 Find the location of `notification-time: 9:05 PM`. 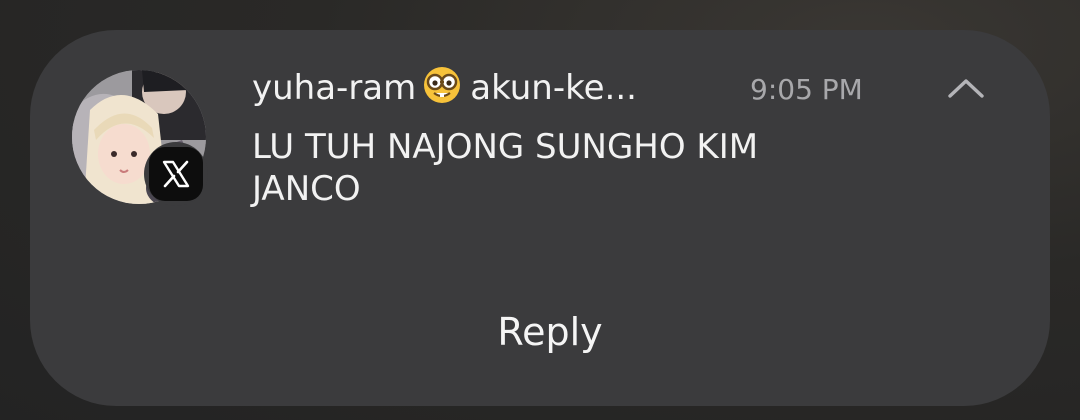

notification-time: 9:05 PM is located at coordinates (806, 89).